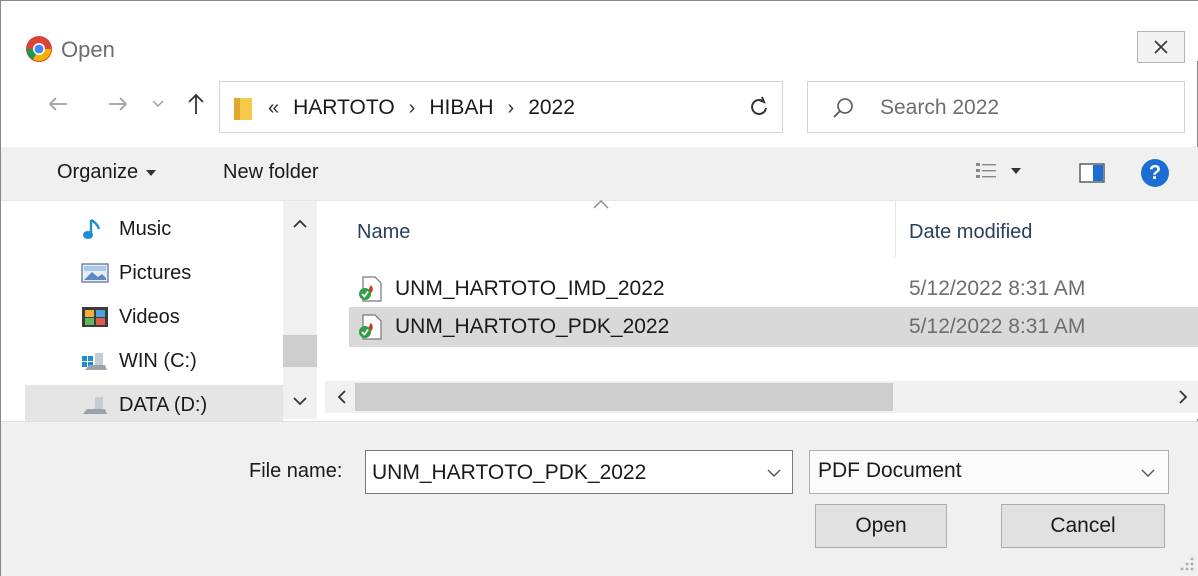 The width and height of the screenshot is (1198, 576). I want to click on cancel-button: Cancel, so click(1083, 526).